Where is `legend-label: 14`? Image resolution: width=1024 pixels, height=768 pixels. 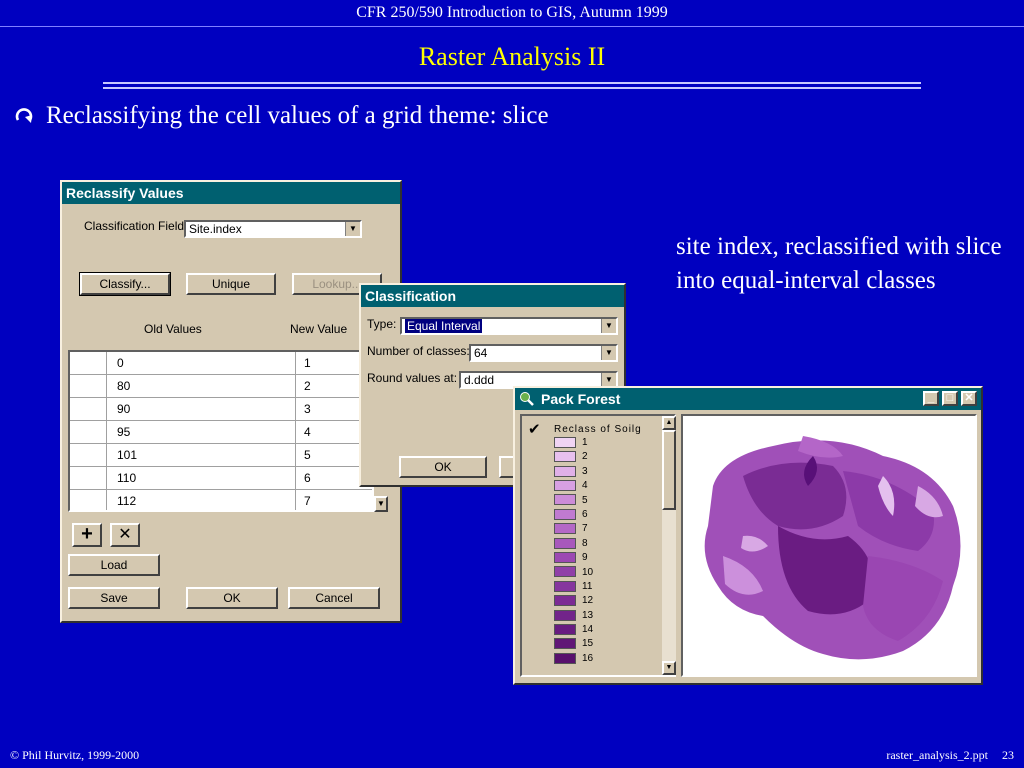 legend-label: 14 is located at coordinates (588, 630).